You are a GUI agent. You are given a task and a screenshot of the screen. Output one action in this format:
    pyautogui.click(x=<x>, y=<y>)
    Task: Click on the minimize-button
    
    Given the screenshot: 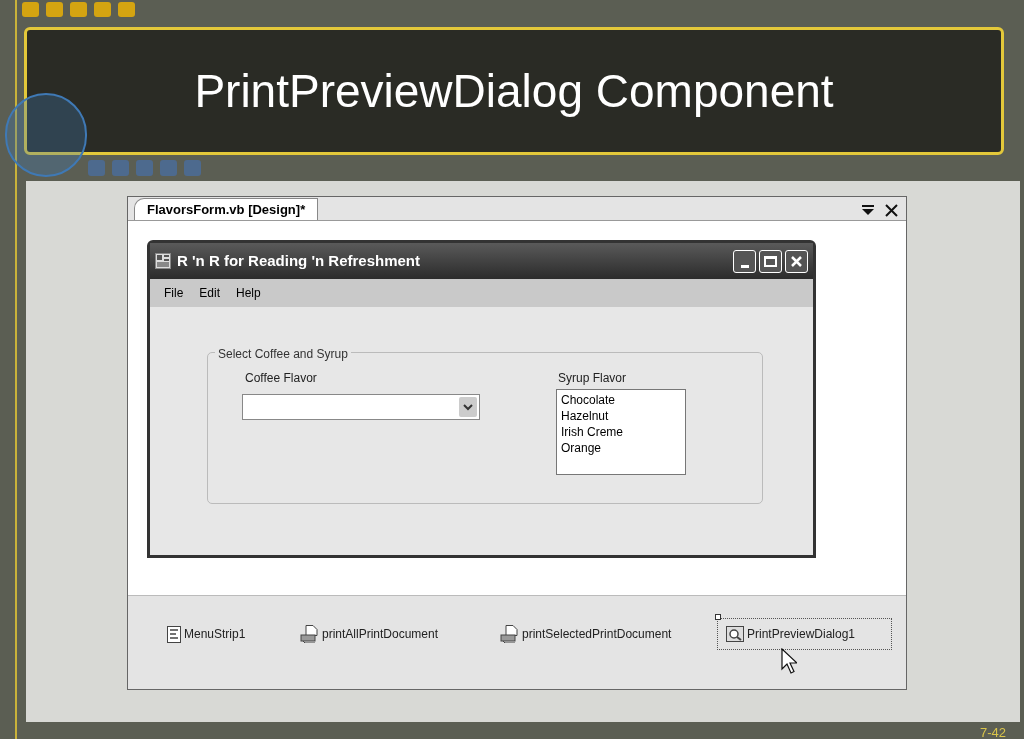 What is the action you would take?
    pyautogui.click(x=744, y=261)
    